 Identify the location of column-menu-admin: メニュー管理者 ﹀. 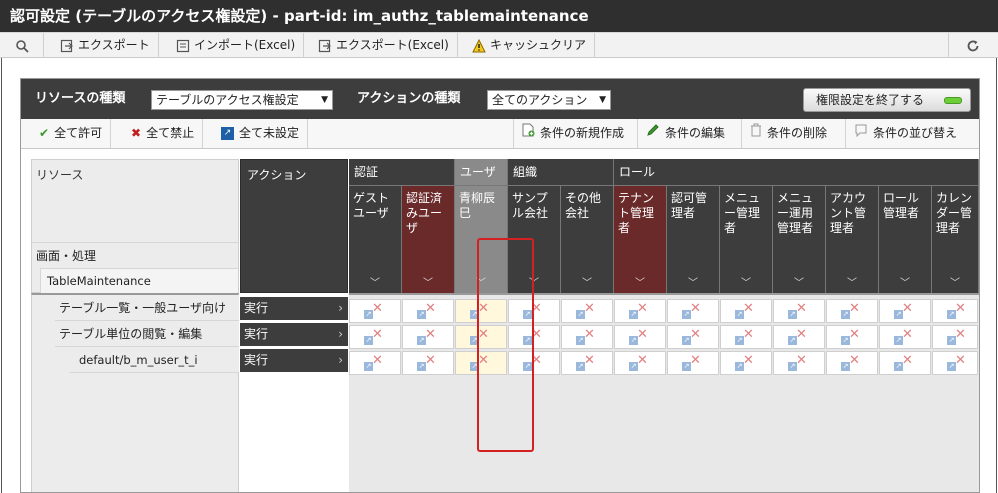
(746, 239).